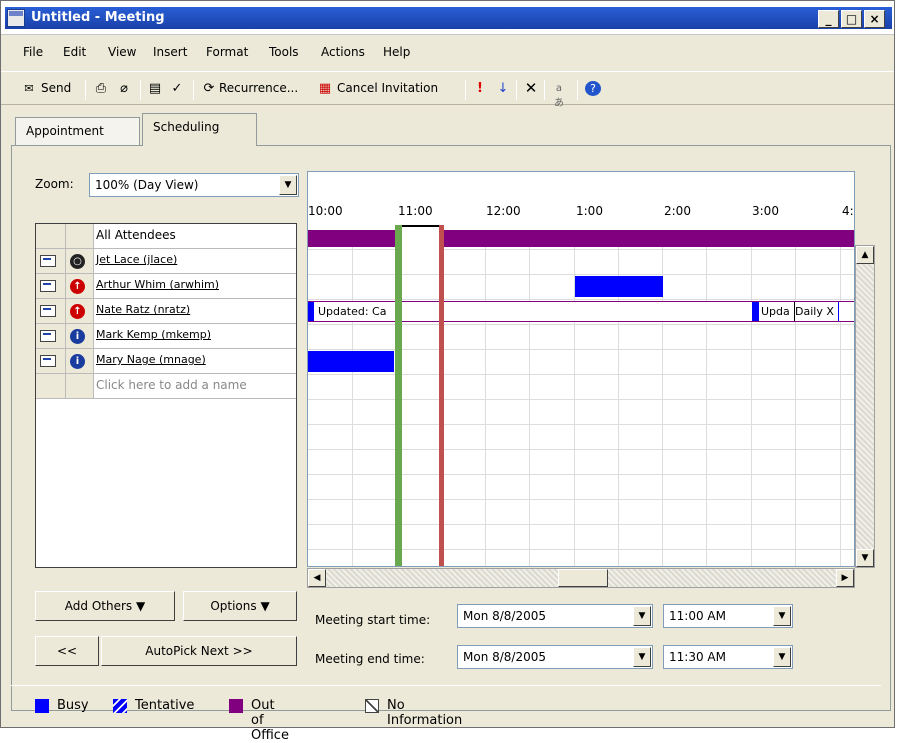 The height and width of the screenshot is (743, 905). What do you see at coordinates (166, 261) in the screenshot?
I see `attendee-row: ○ Jet Lace (jlace)` at bounding box center [166, 261].